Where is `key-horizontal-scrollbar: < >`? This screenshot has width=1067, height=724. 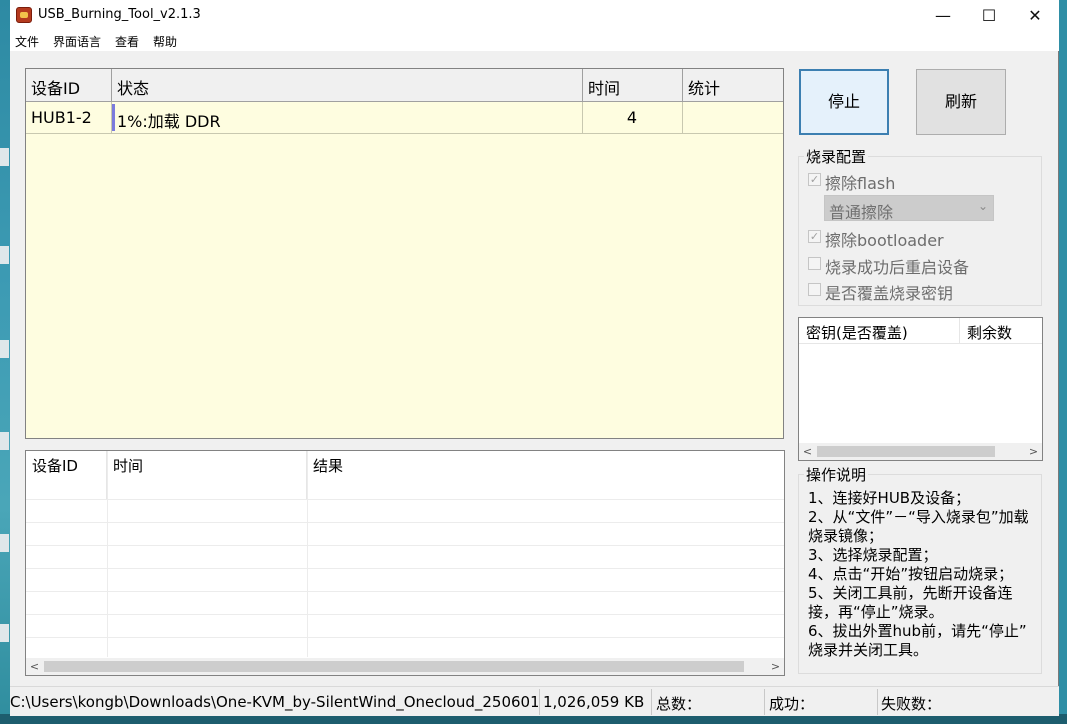
key-horizontal-scrollbar: < > is located at coordinates (920, 451).